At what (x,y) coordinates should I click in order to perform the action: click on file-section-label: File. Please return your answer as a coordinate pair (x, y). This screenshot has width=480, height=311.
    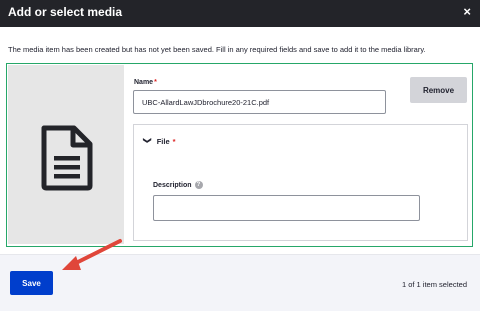
    Looking at the image, I should click on (163, 141).